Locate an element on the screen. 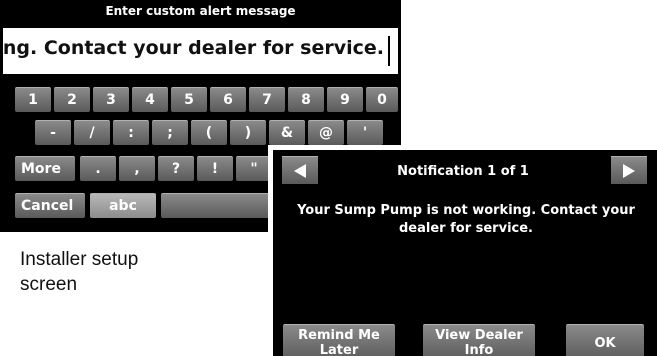 Image resolution: width=657 pixels, height=356 pixels. custom-message-text: orking. Contact your dealer for service. is located at coordinates (193, 48).